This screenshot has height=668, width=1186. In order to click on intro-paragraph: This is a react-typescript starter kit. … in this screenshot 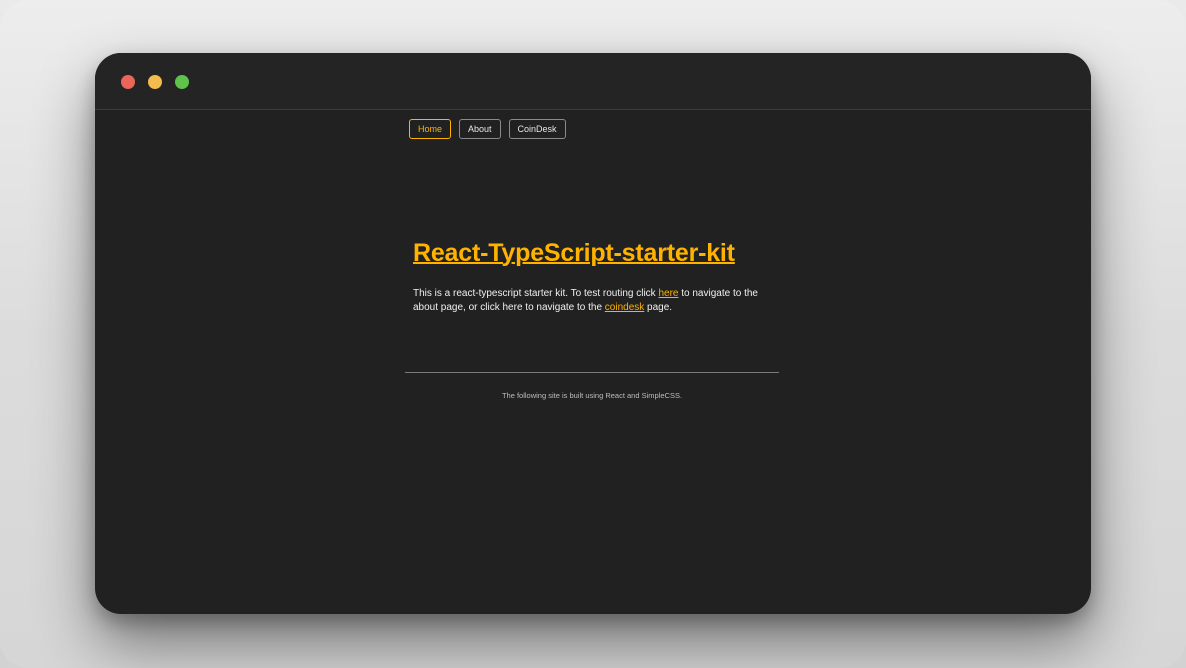, I will do `click(593, 301)`.